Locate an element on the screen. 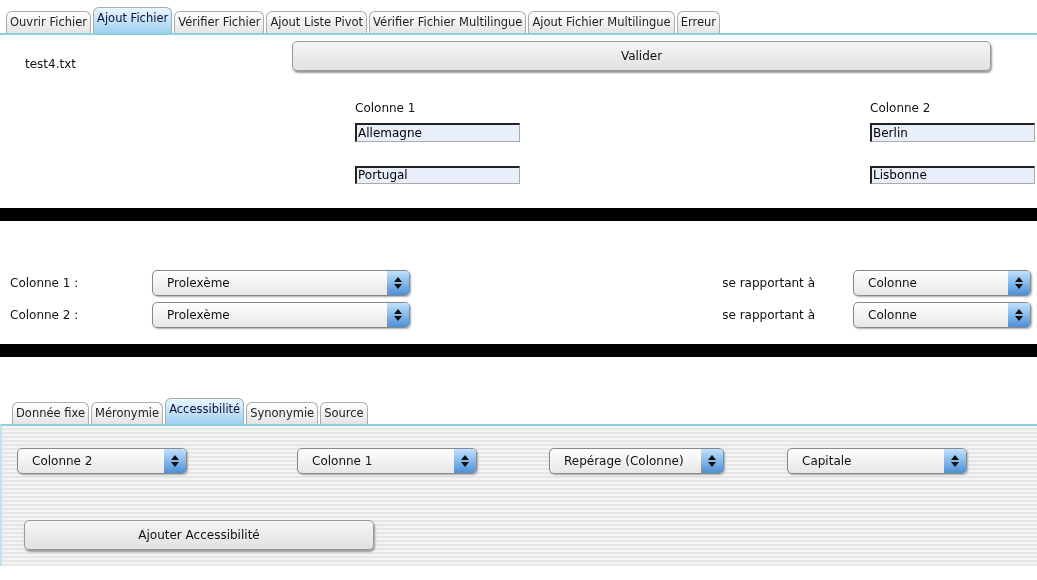 The image size is (1037, 580). validate-button: Valider is located at coordinates (641, 56).